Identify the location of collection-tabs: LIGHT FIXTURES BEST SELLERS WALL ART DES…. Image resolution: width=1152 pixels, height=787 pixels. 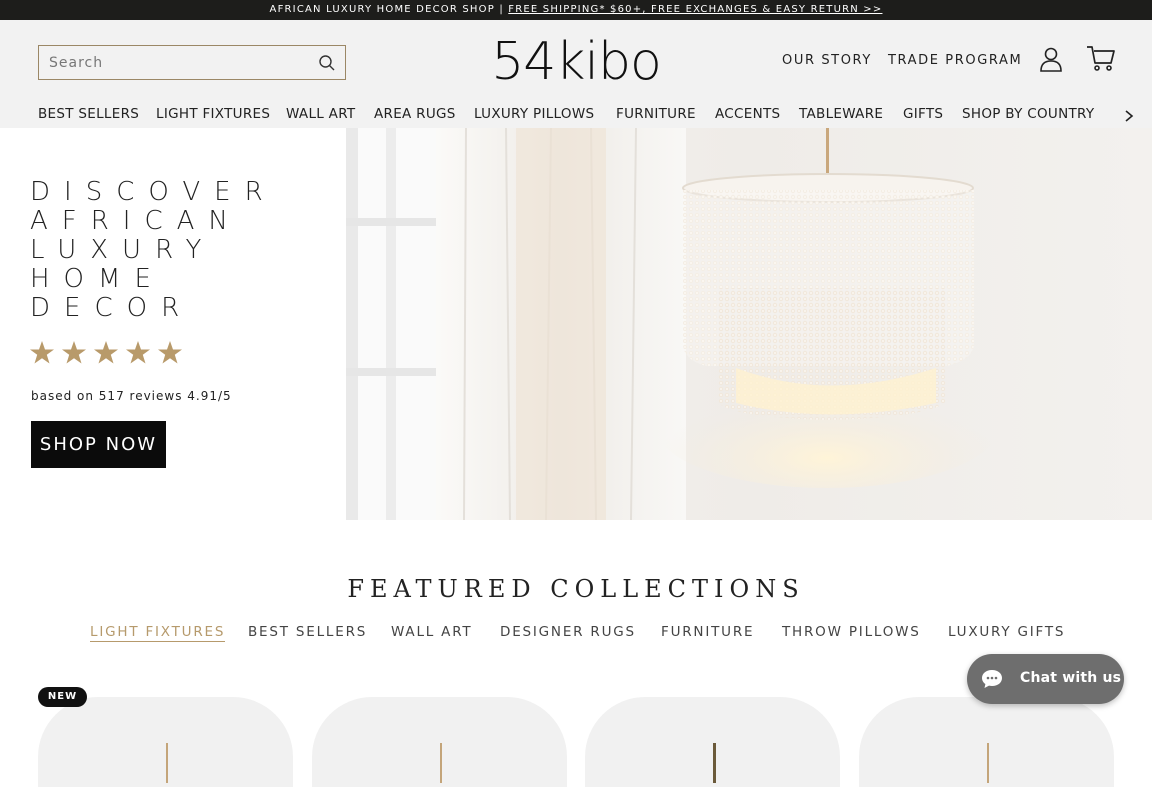
(576, 636).